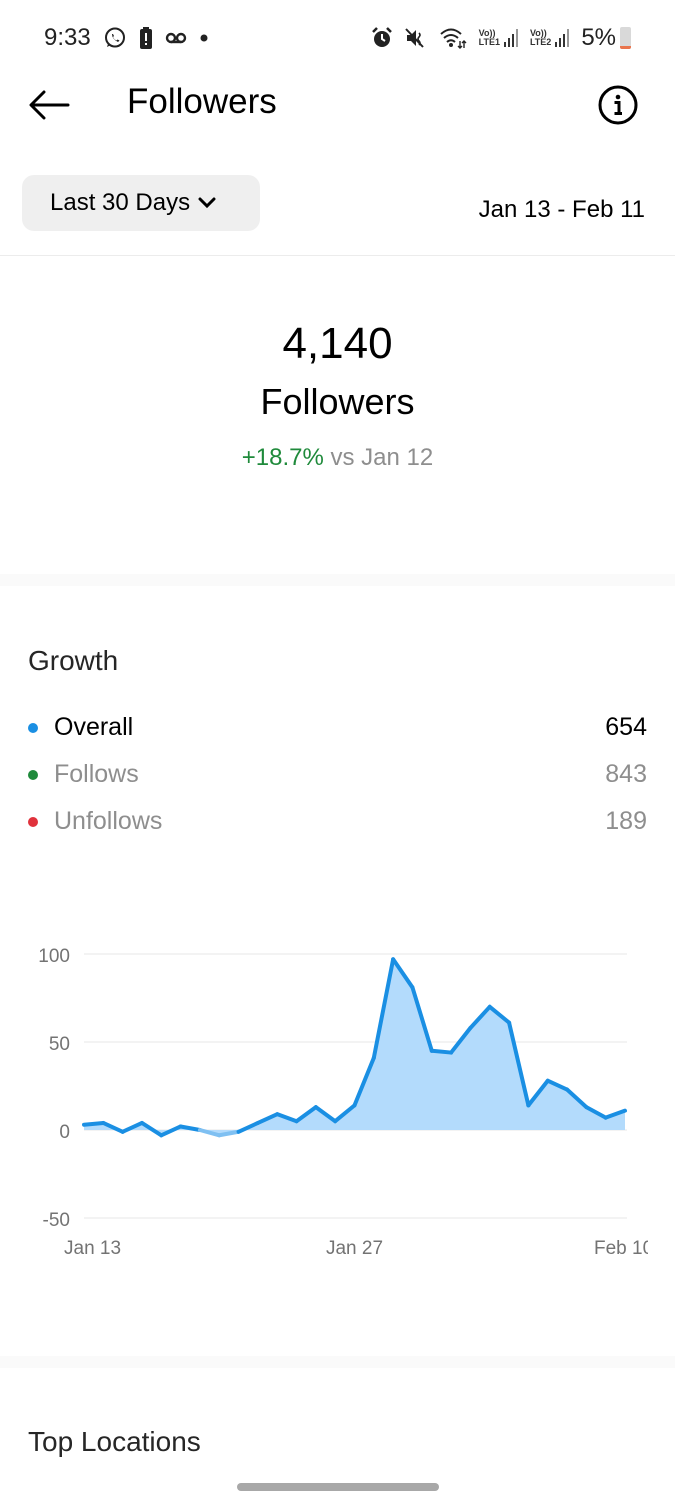 This screenshot has height=1500, width=675. I want to click on legend-item-unfollows: Unfollows 189, so click(337, 821).